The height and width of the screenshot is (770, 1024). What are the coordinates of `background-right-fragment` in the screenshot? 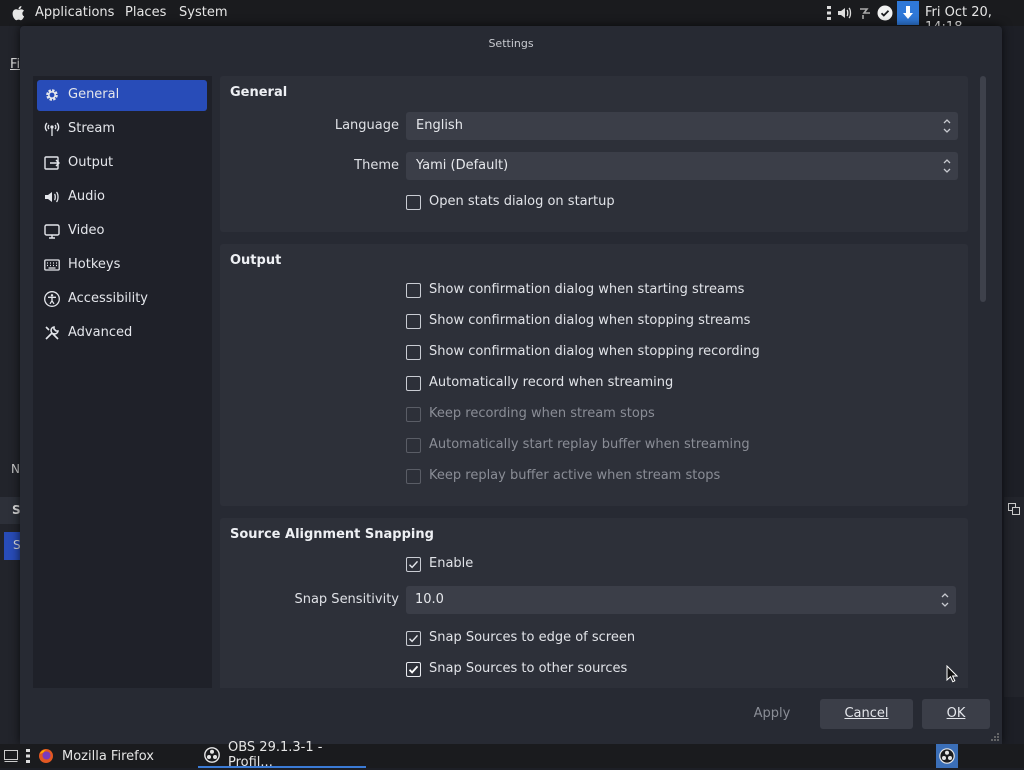 It's located at (1014, 597).